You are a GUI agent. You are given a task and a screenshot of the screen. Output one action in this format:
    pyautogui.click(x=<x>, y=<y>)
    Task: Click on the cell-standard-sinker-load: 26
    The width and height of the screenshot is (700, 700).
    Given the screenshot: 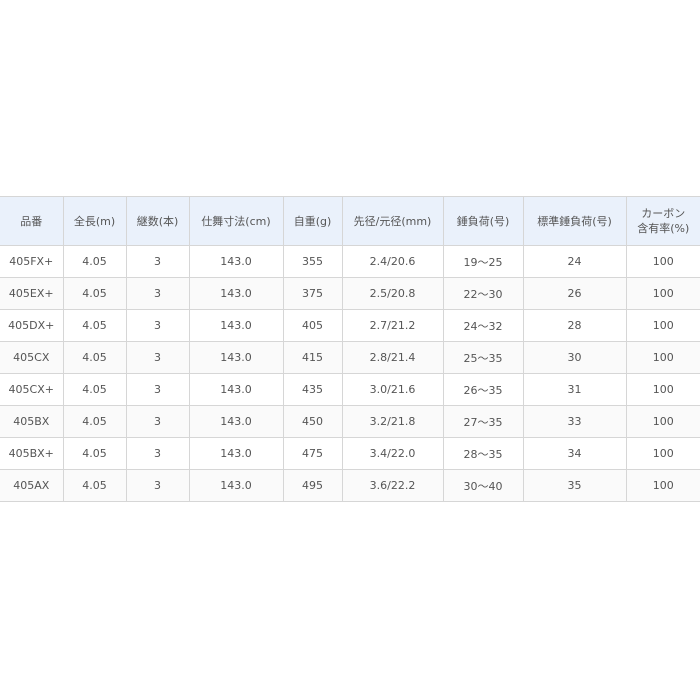 What is the action you would take?
    pyautogui.click(x=574, y=293)
    